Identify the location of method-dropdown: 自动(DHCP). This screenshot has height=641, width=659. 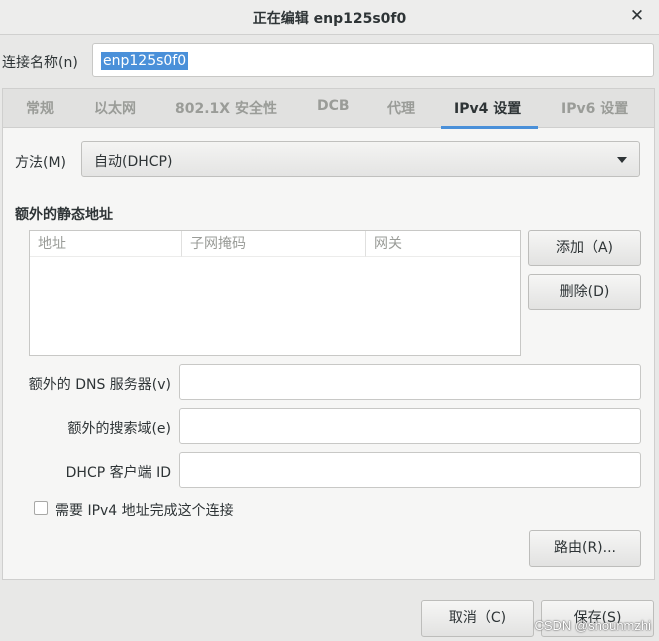
(360, 159).